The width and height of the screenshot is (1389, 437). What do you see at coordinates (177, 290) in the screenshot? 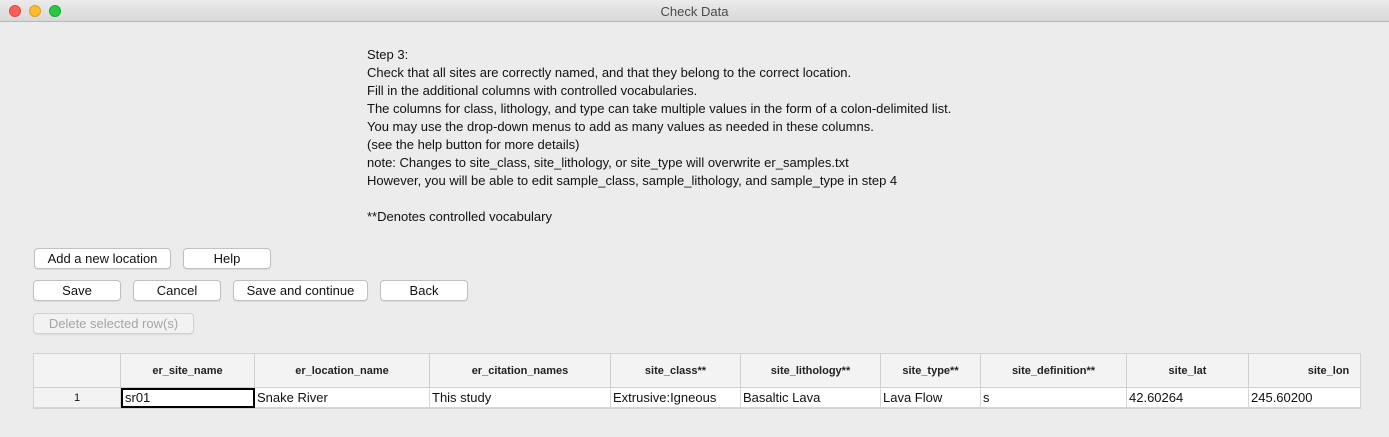
I see `cancel-button: Cancel` at bounding box center [177, 290].